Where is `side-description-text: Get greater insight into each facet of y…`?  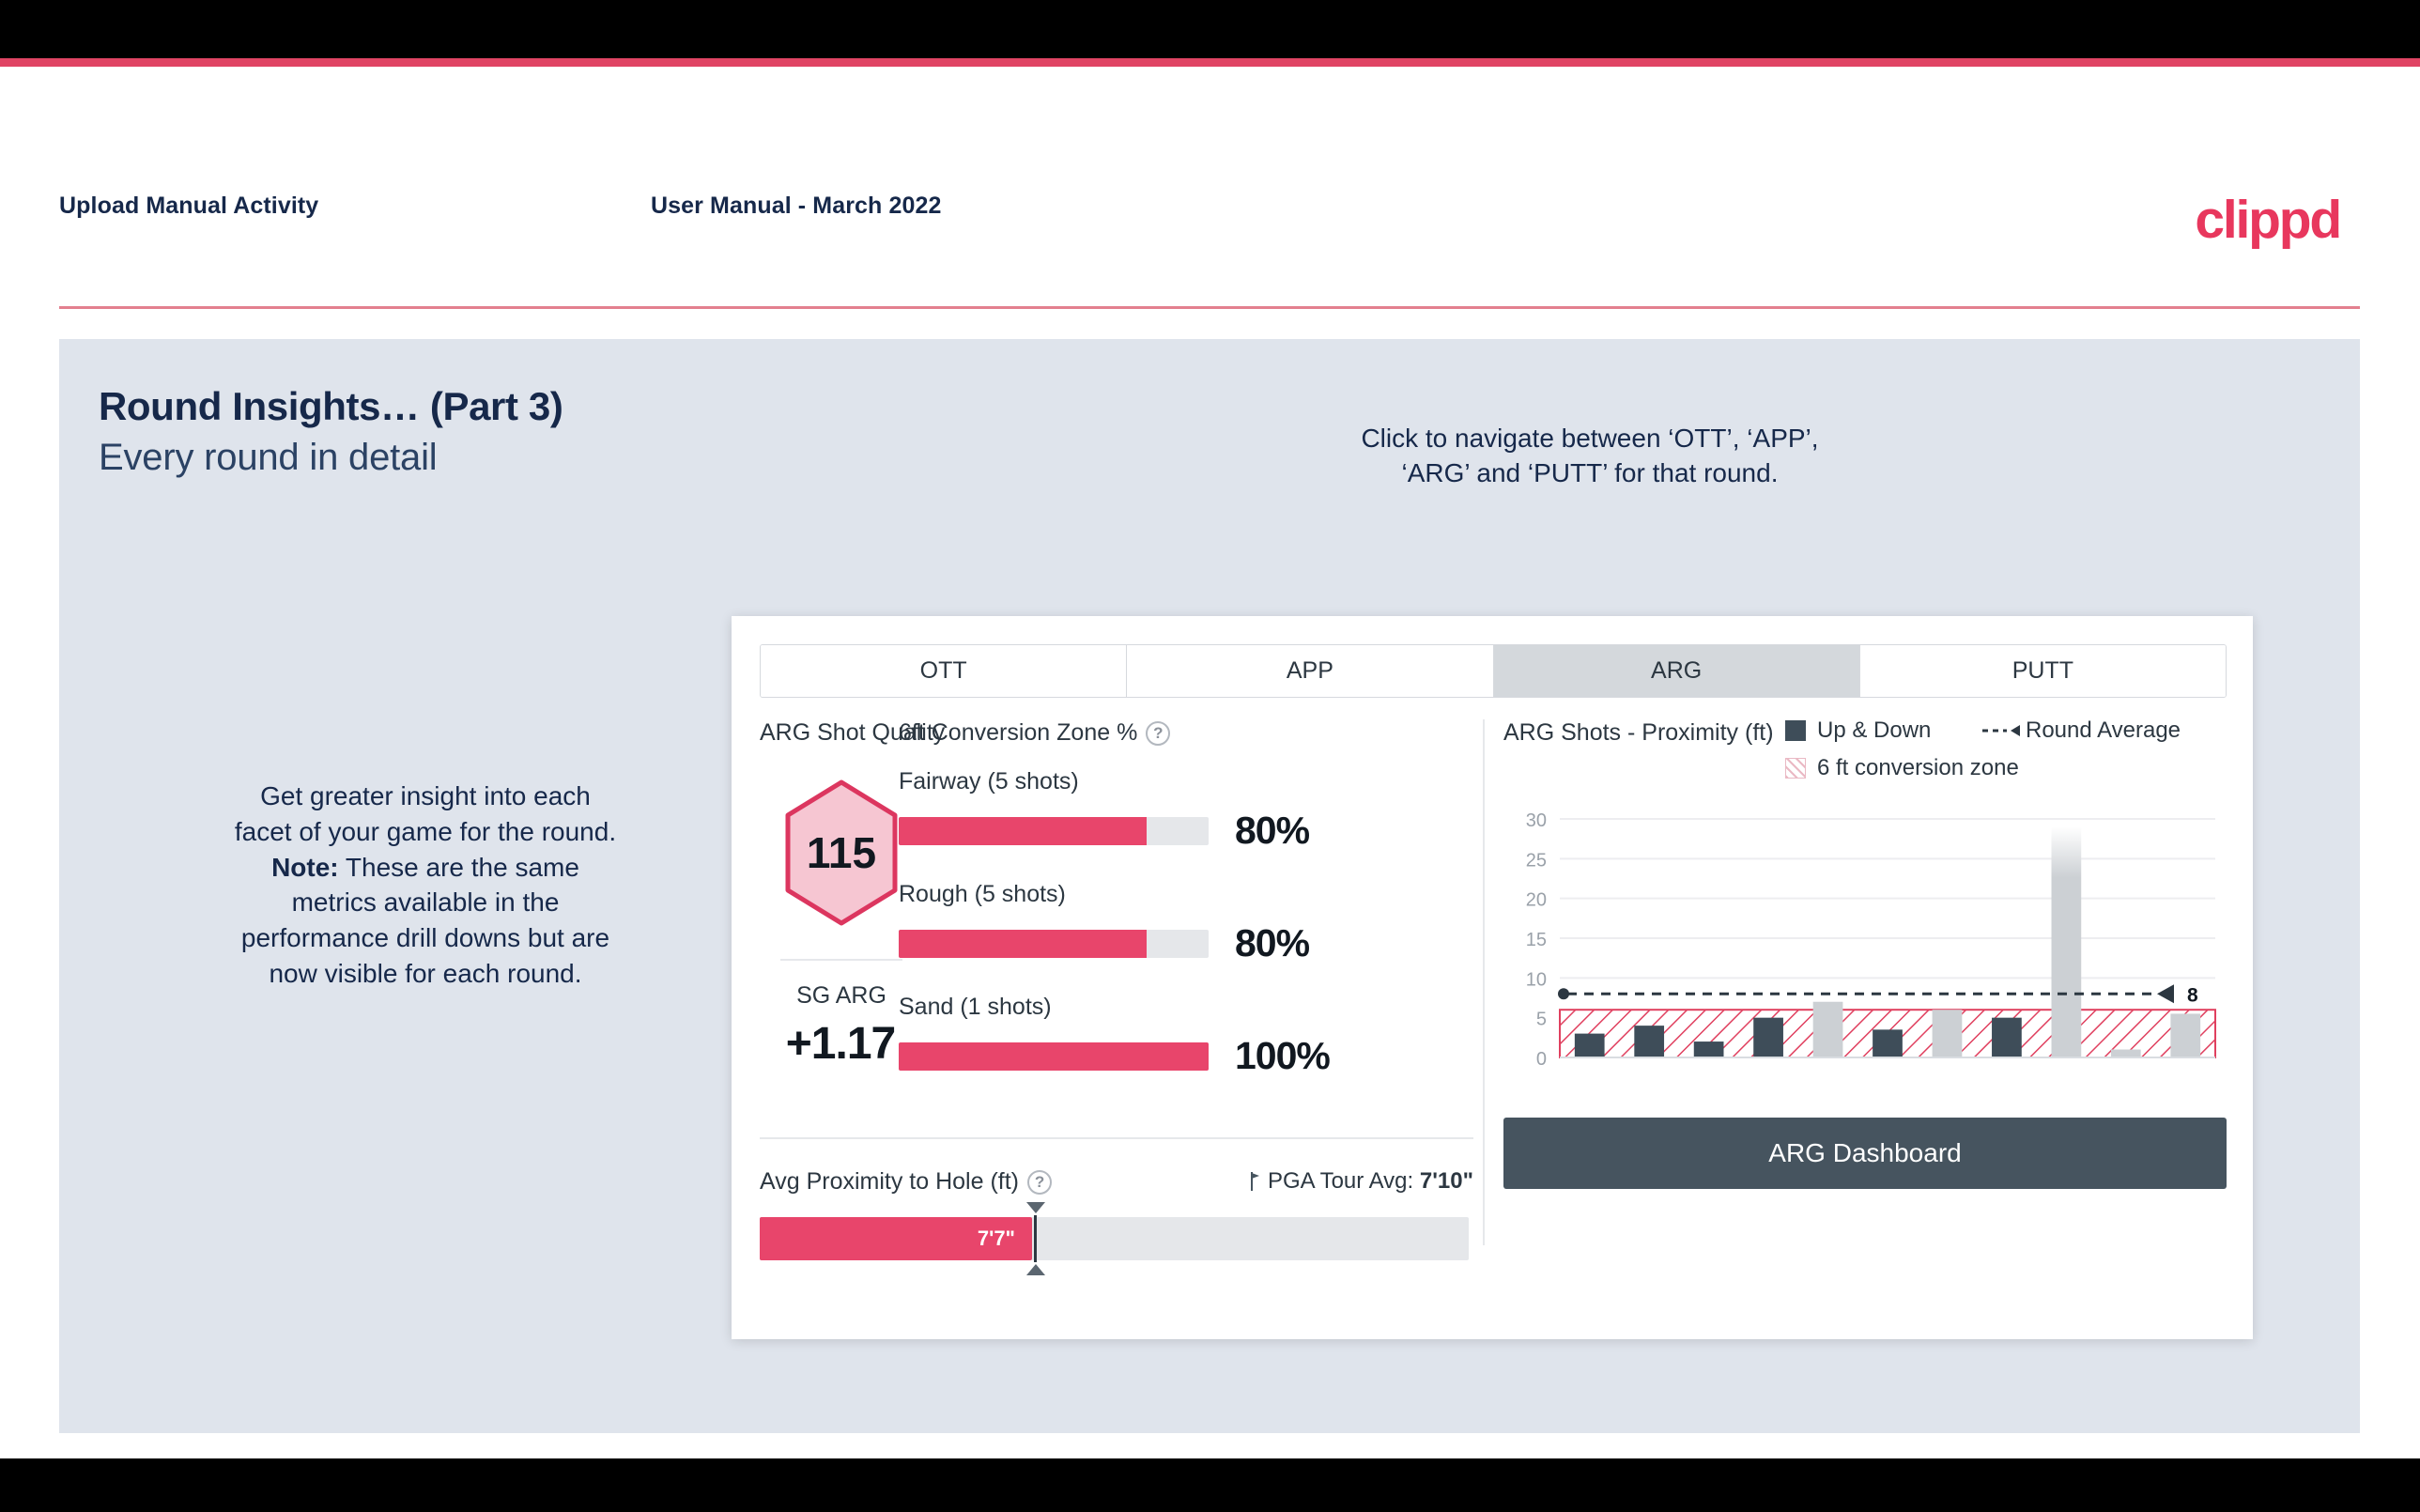 side-description-text: Get greater insight into each facet of y… is located at coordinates (425, 886).